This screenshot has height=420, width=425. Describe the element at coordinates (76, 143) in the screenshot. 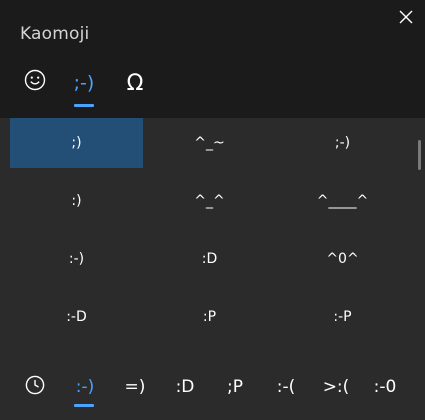

I see `kaomoji-cell: ;)` at that location.